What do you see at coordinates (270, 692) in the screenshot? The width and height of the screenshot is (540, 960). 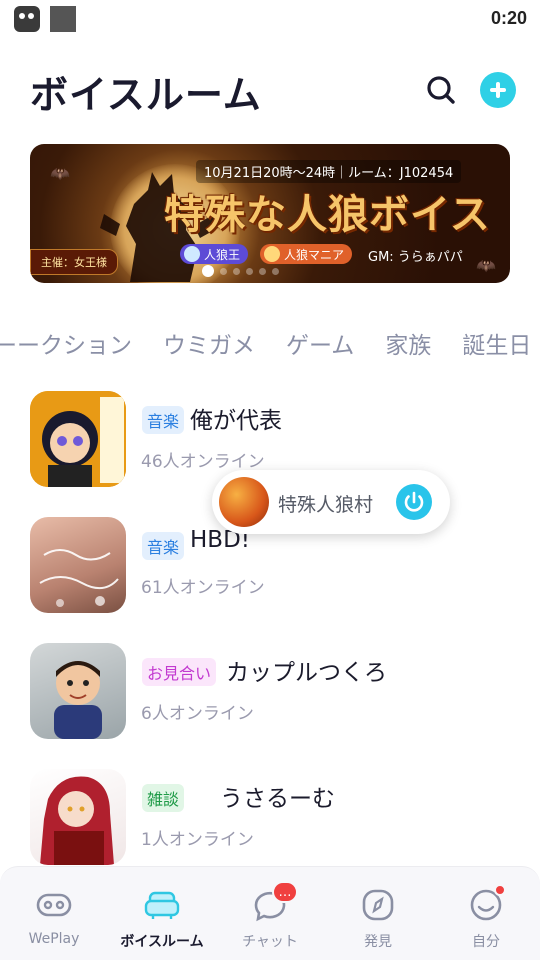 I see `room-list-item: お見合い カップルつくろ 6人オンライン` at bounding box center [270, 692].